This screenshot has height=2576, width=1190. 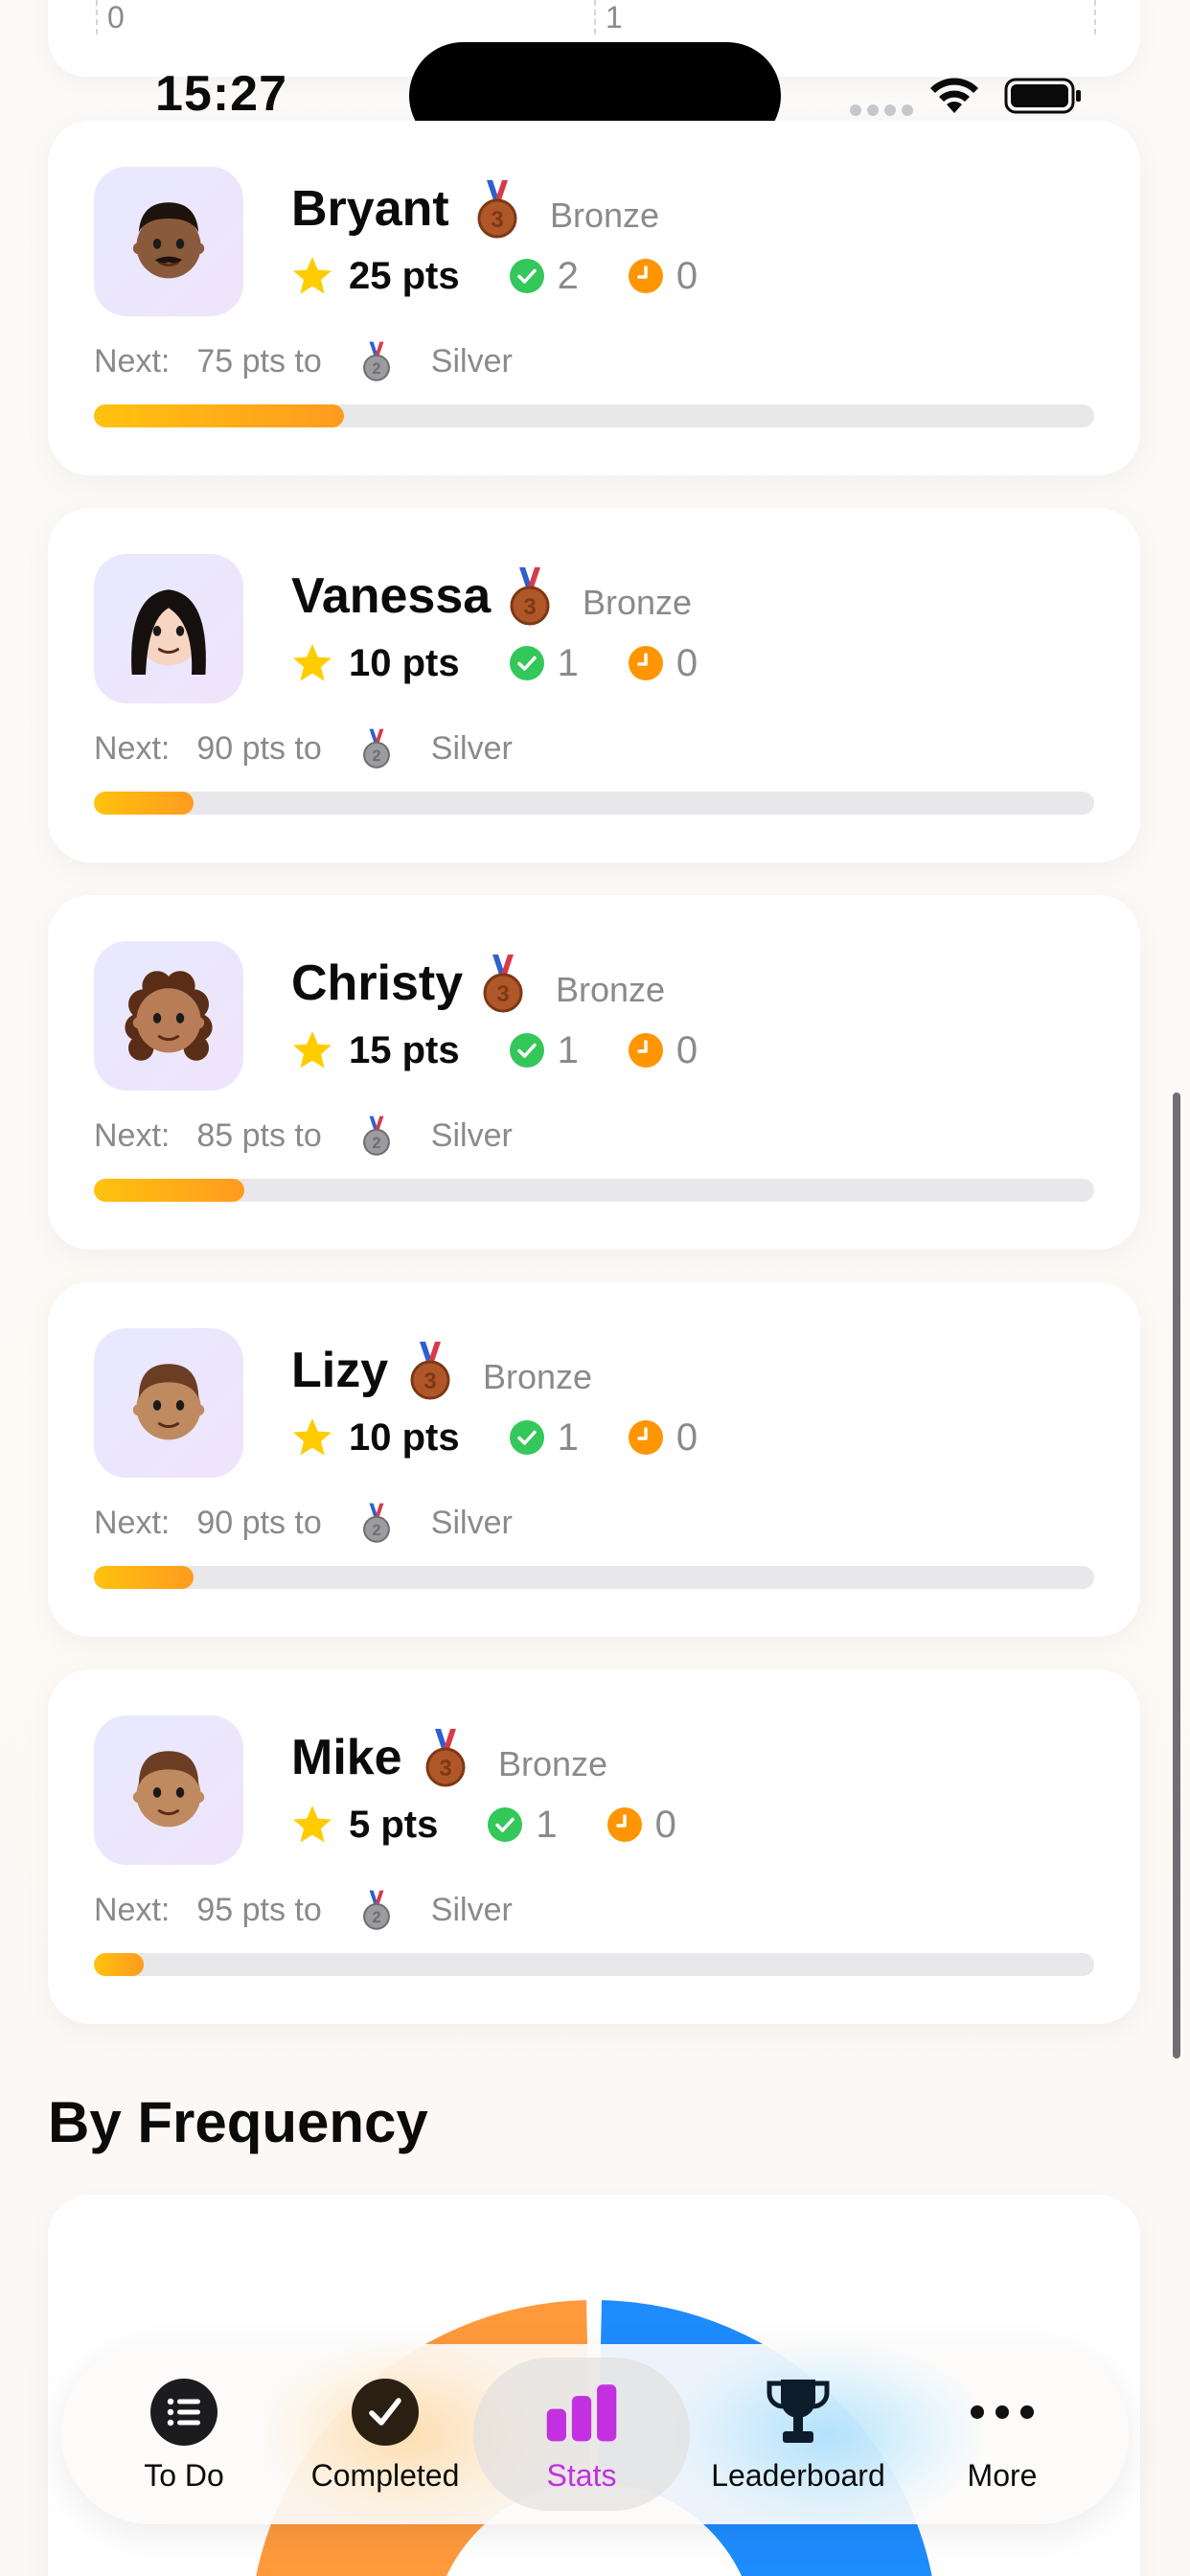 I want to click on points-value: 25 pts, so click(x=405, y=275).